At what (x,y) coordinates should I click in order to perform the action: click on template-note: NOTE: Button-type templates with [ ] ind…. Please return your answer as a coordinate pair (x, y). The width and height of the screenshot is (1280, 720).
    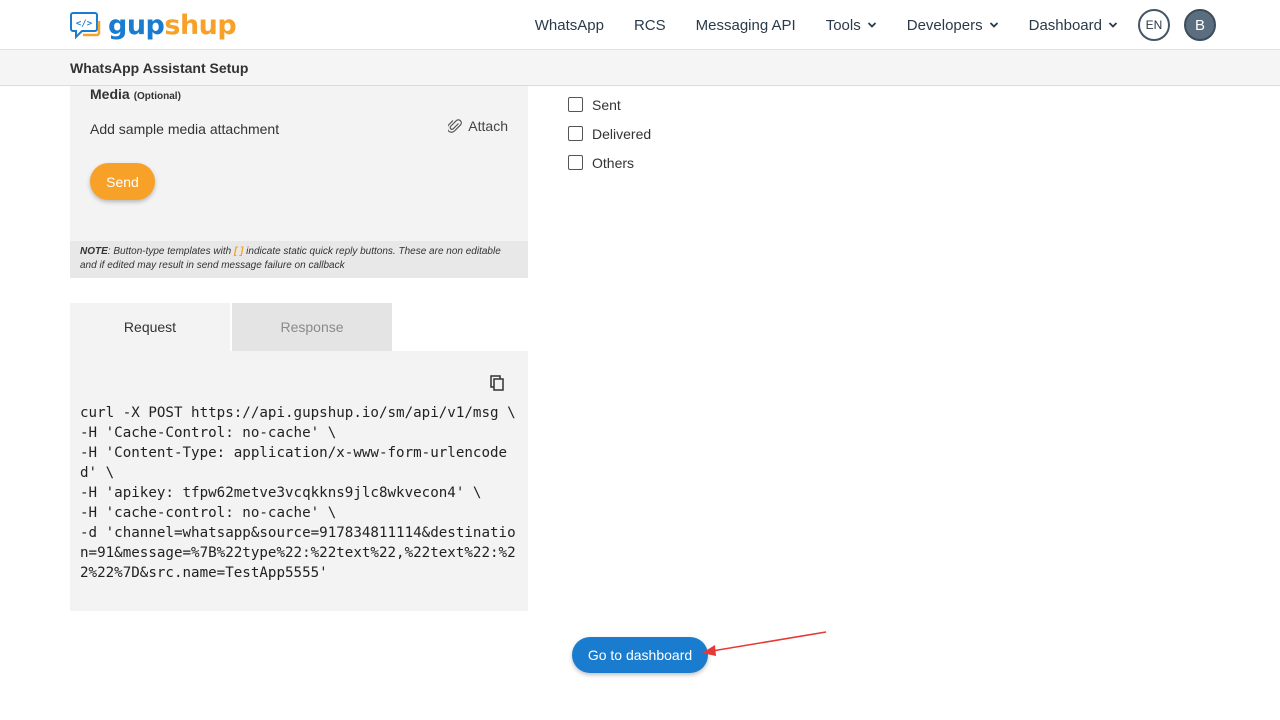
    Looking at the image, I should click on (299, 259).